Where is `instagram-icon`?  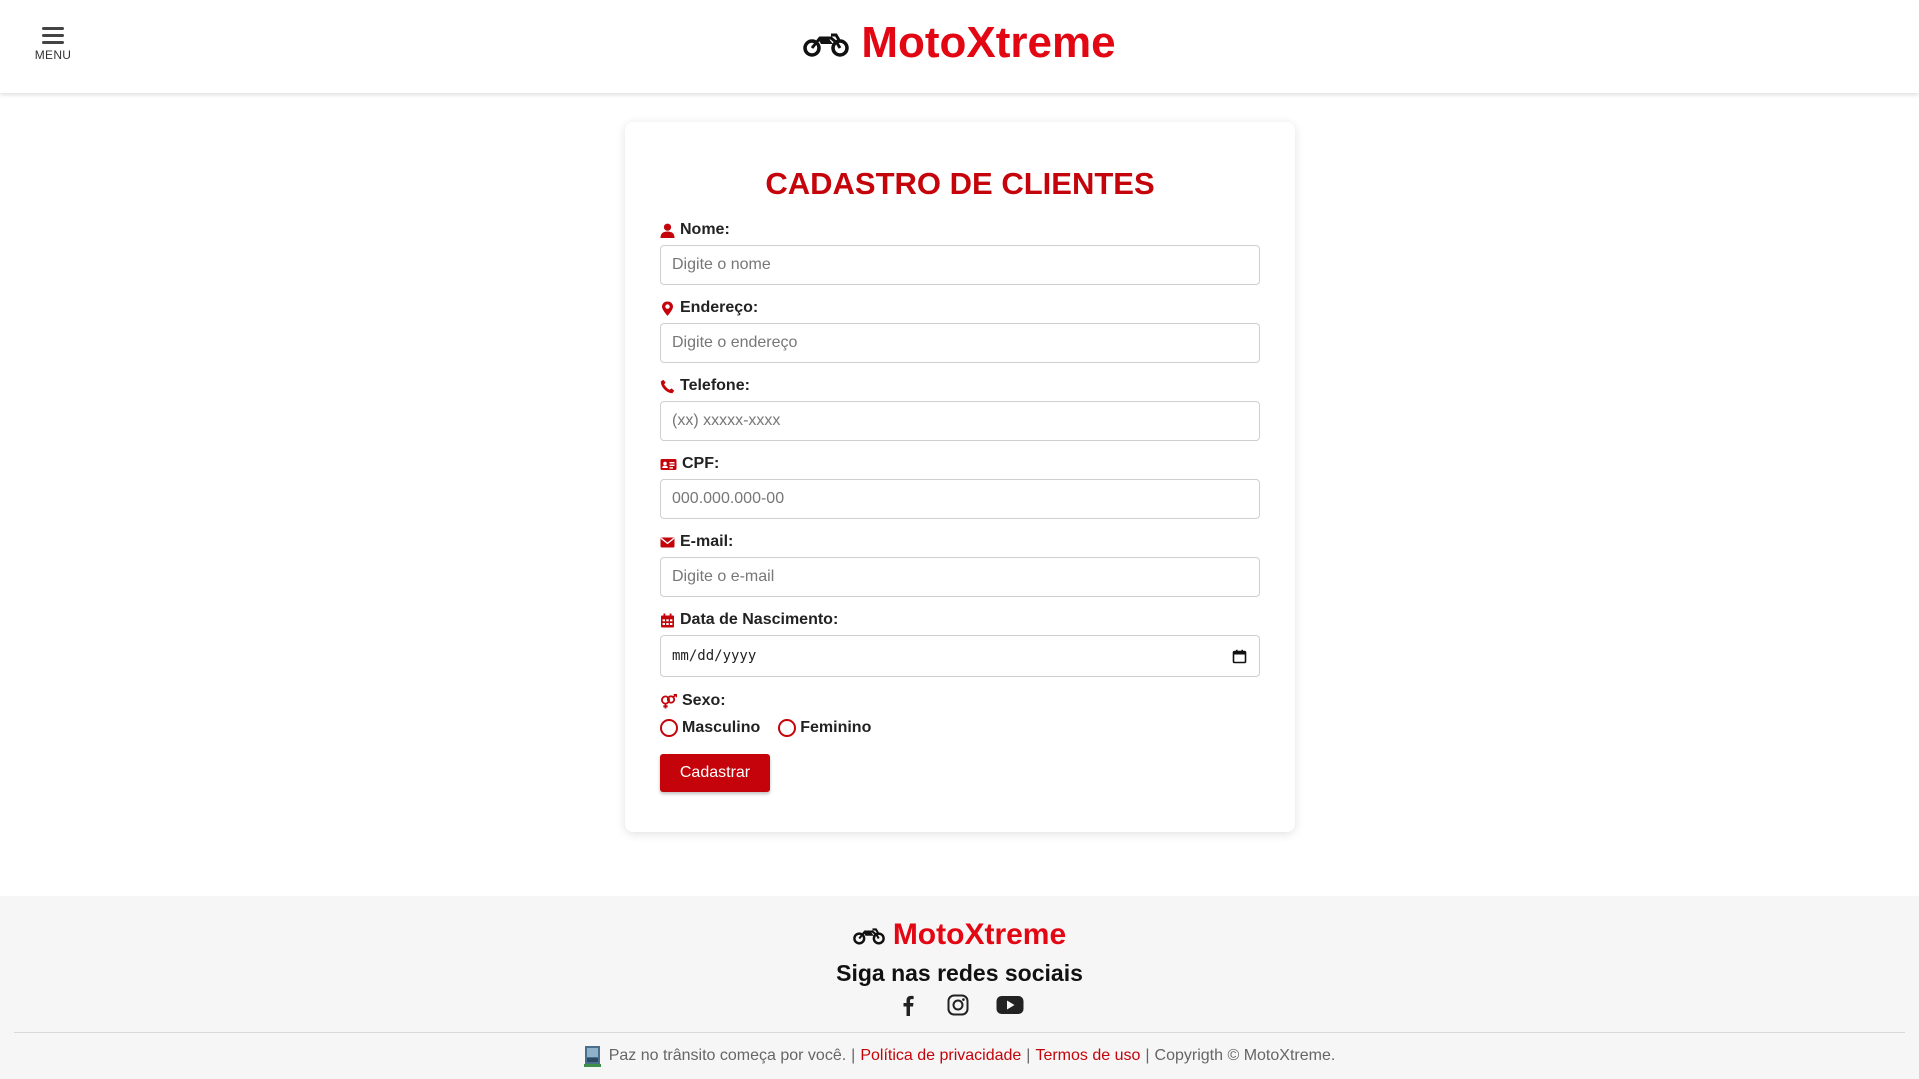
instagram-icon is located at coordinates (957, 1005).